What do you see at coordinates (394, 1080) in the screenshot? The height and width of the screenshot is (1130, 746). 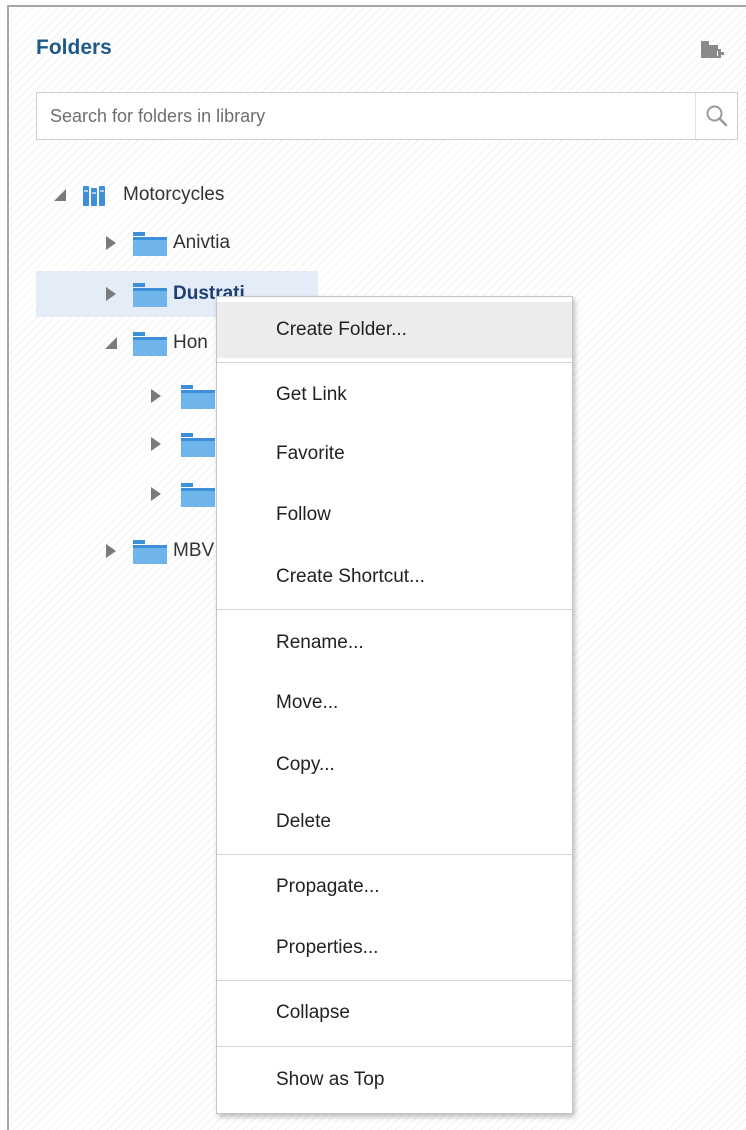 I see `menu-item-show-as-top: Show as Top` at bounding box center [394, 1080].